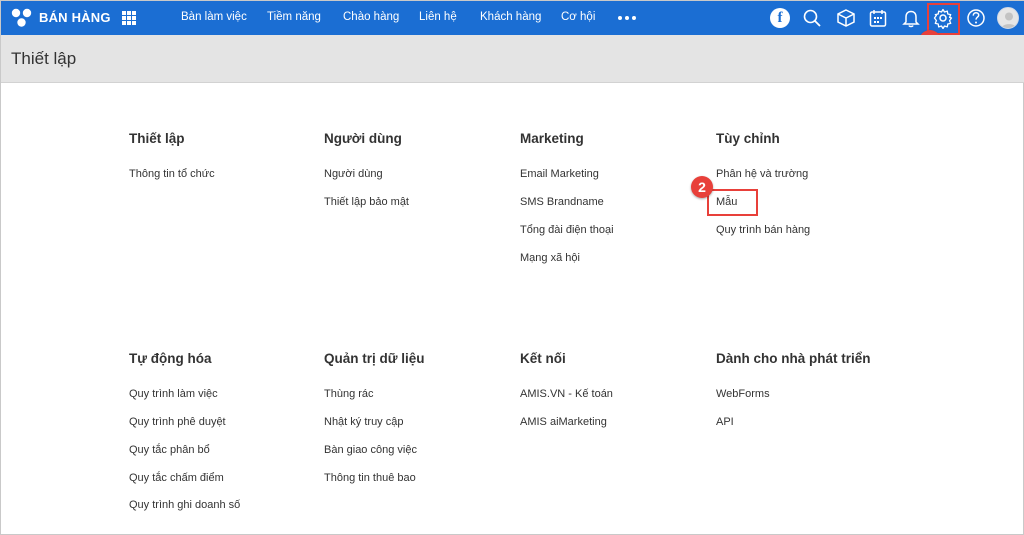 The width and height of the screenshot is (1024, 535). What do you see at coordinates (911, 18) in the screenshot?
I see `bell-icon` at bounding box center [911, 18].